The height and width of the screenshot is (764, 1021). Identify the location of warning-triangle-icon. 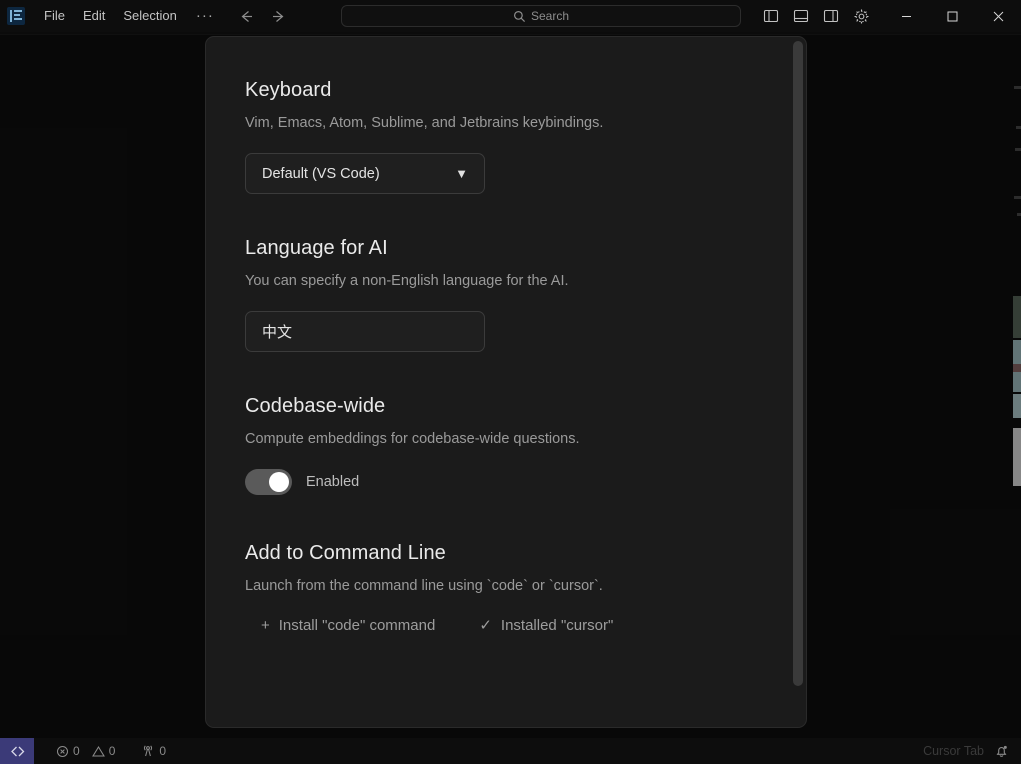
(98, 751).